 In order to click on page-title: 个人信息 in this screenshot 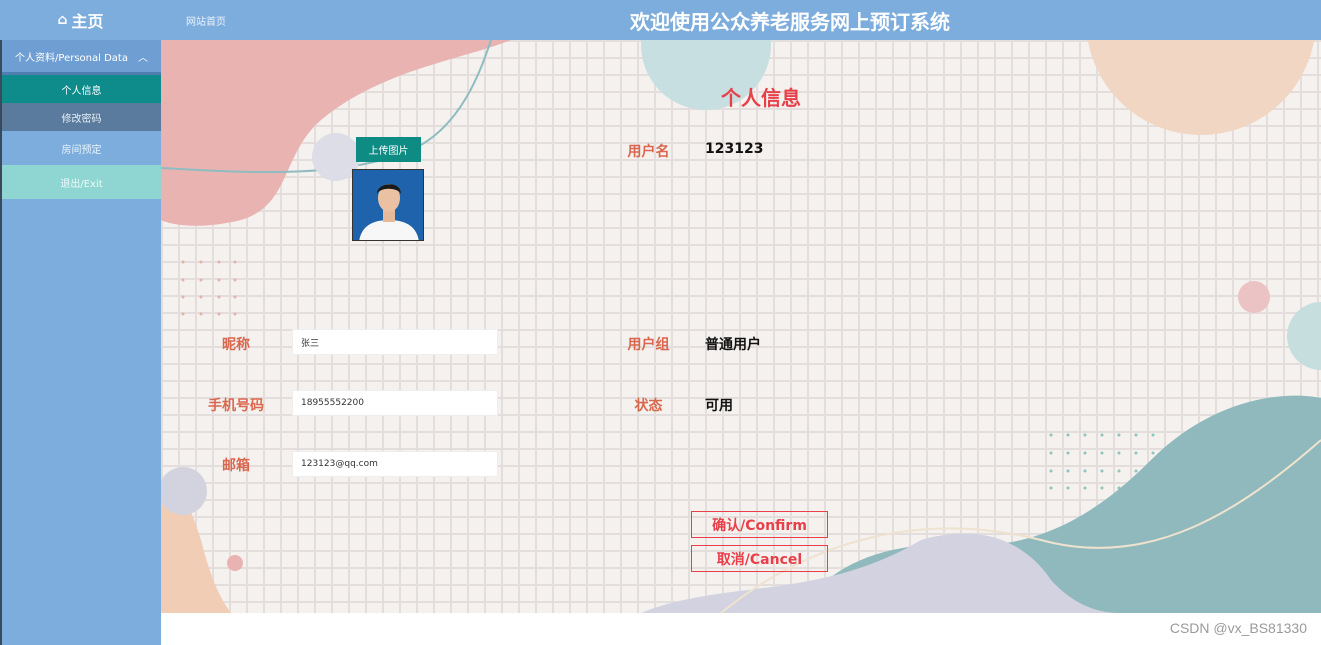, I will do `click(761, 98)`.